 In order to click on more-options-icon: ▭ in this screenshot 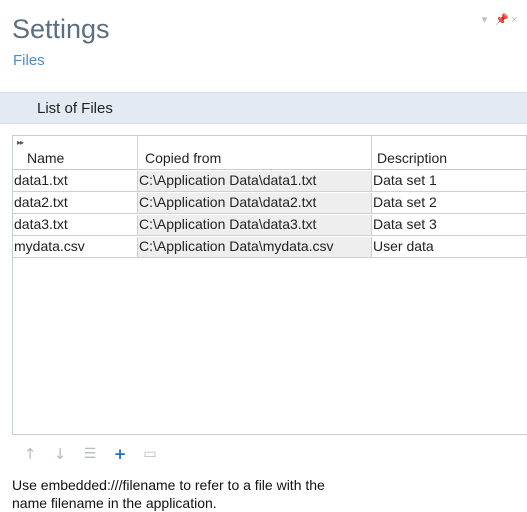, I will do `click(150, 454)`.